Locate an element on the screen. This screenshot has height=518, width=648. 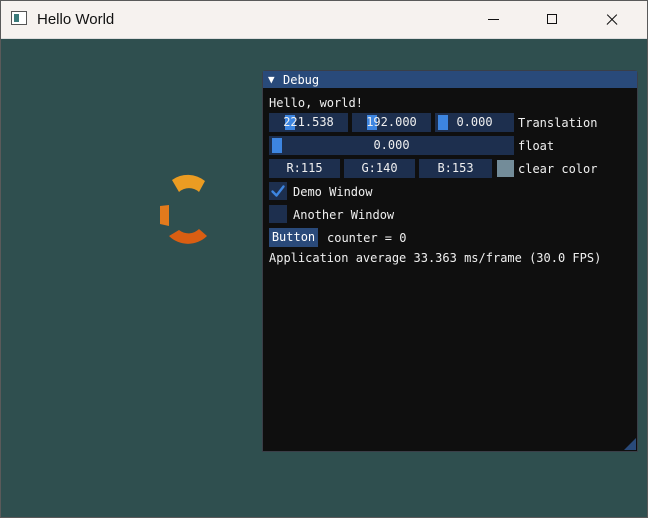
another-window-label: Another Window is located at coordinates (344, 215).